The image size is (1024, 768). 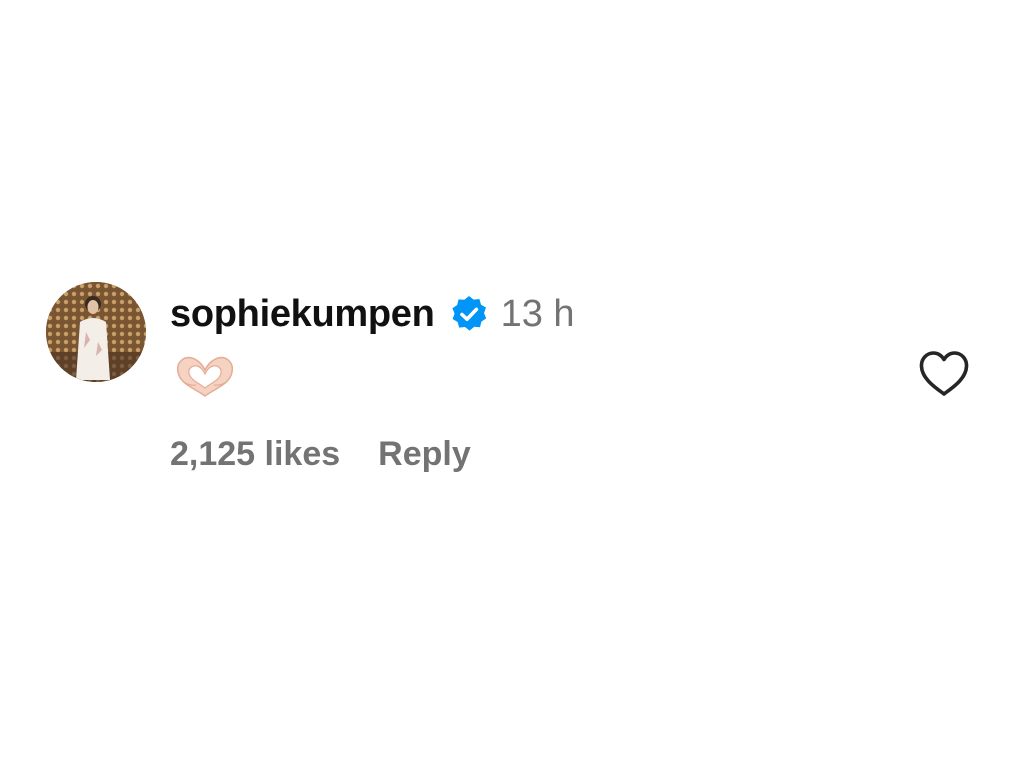 I want to click on heart-hands-emoji, so click(x=205, y=376).